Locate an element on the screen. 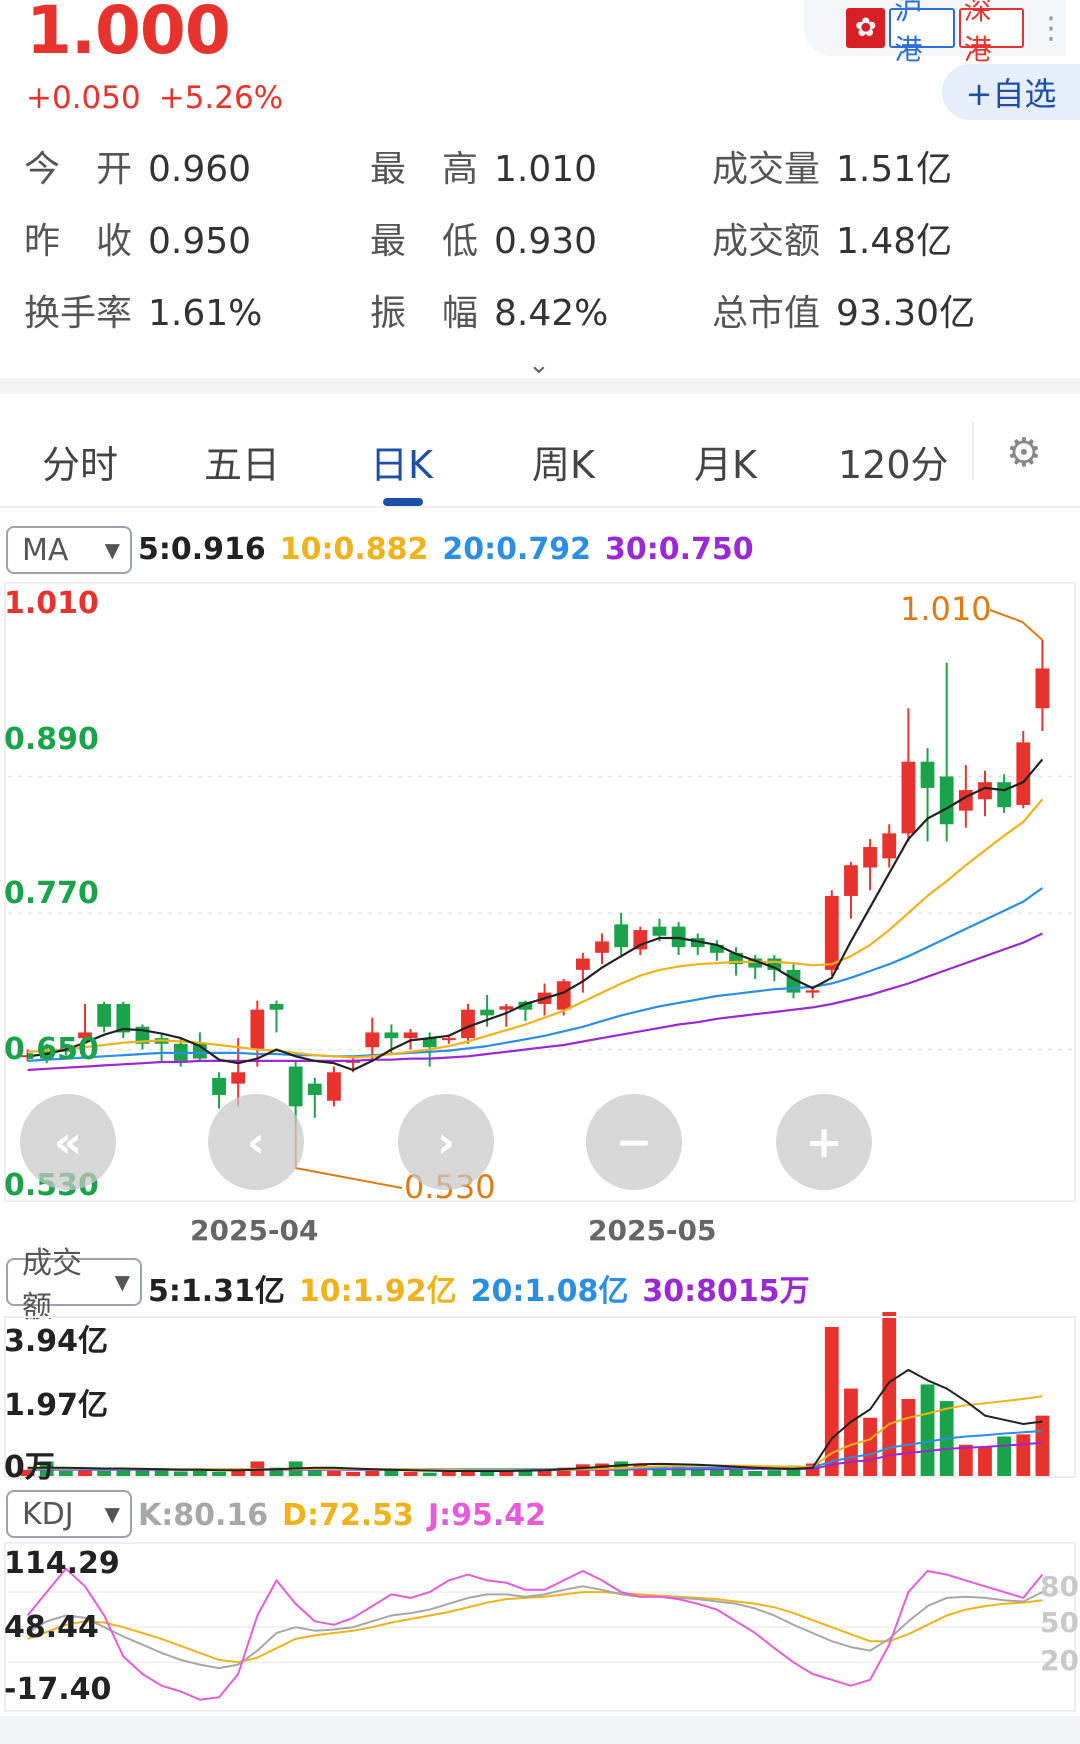 The height and width of the screenshot is (1744, 1080). amount-indicator-select: 成交额 ▼ is located at coordinates (74, 1285).